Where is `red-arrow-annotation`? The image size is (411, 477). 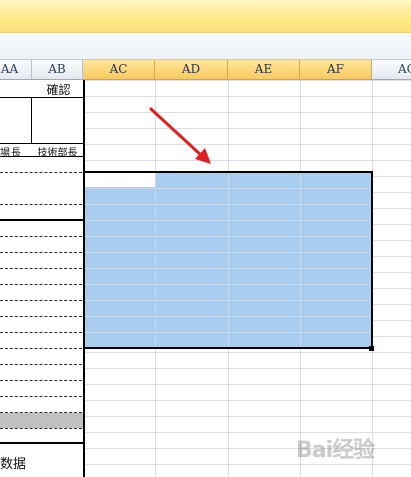 red-arrow-annotation is located at coordinates (180, 135).